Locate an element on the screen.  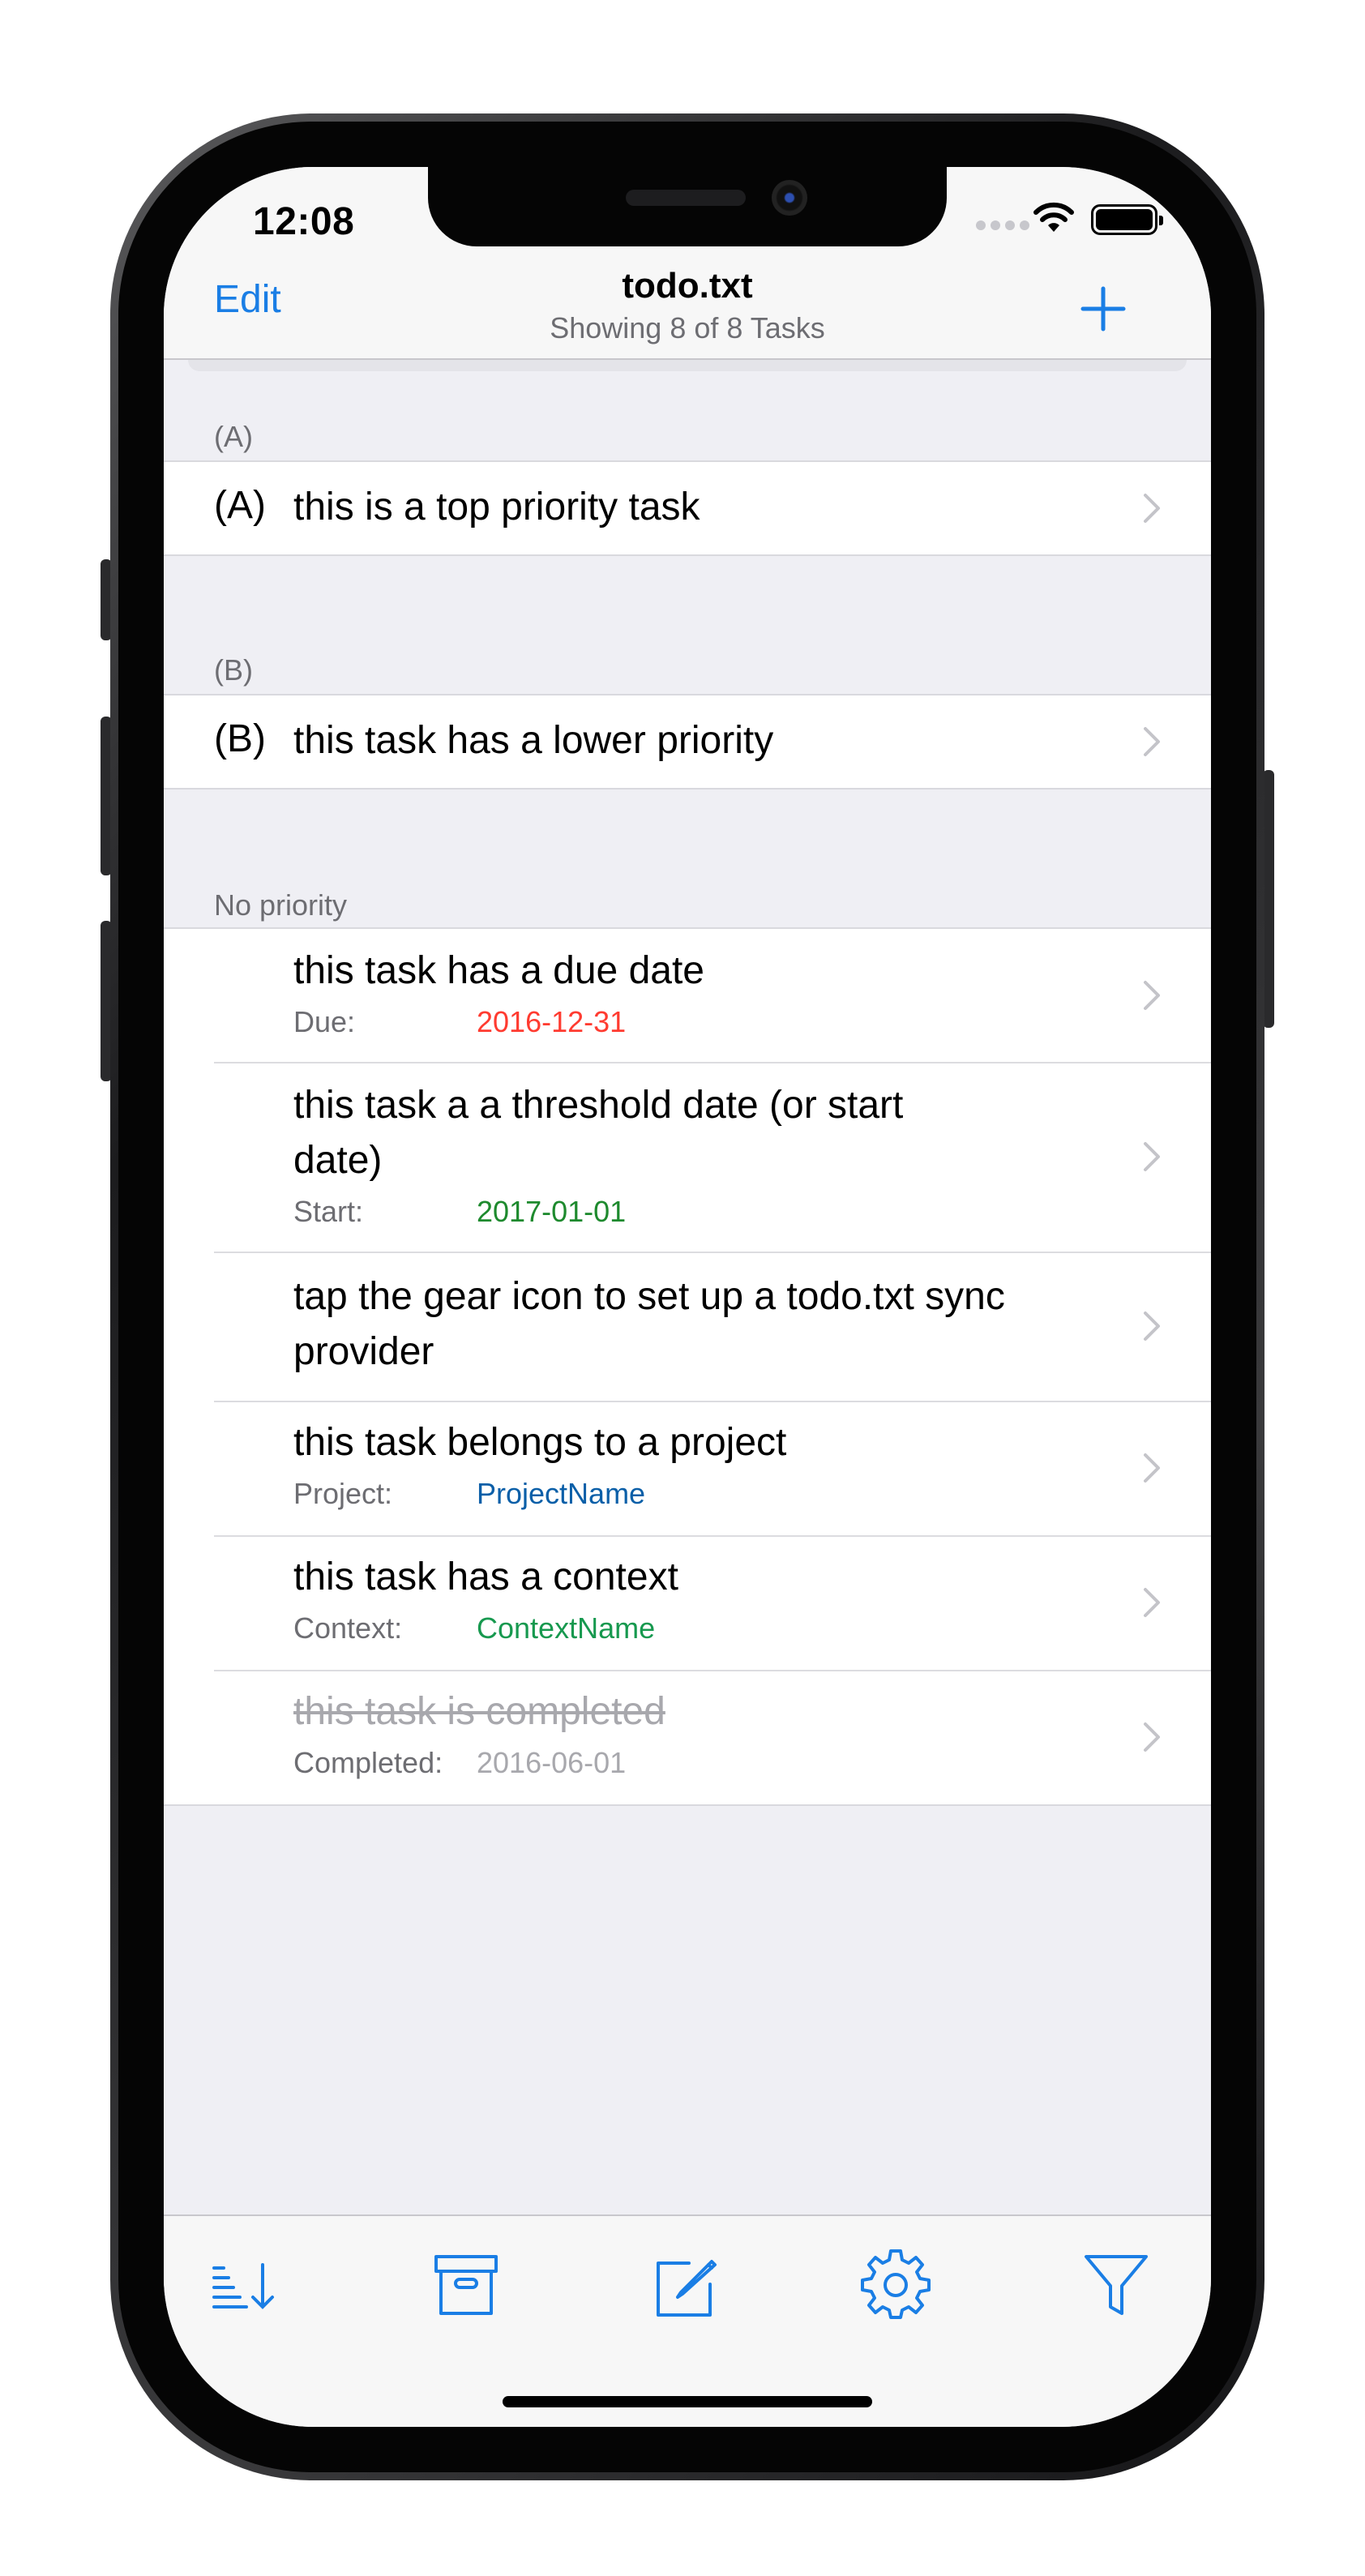
notch is located at coordinates (687, 206).